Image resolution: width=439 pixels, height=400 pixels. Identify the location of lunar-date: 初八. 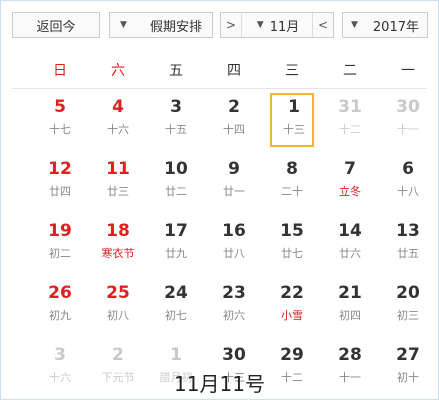
(118, 315).